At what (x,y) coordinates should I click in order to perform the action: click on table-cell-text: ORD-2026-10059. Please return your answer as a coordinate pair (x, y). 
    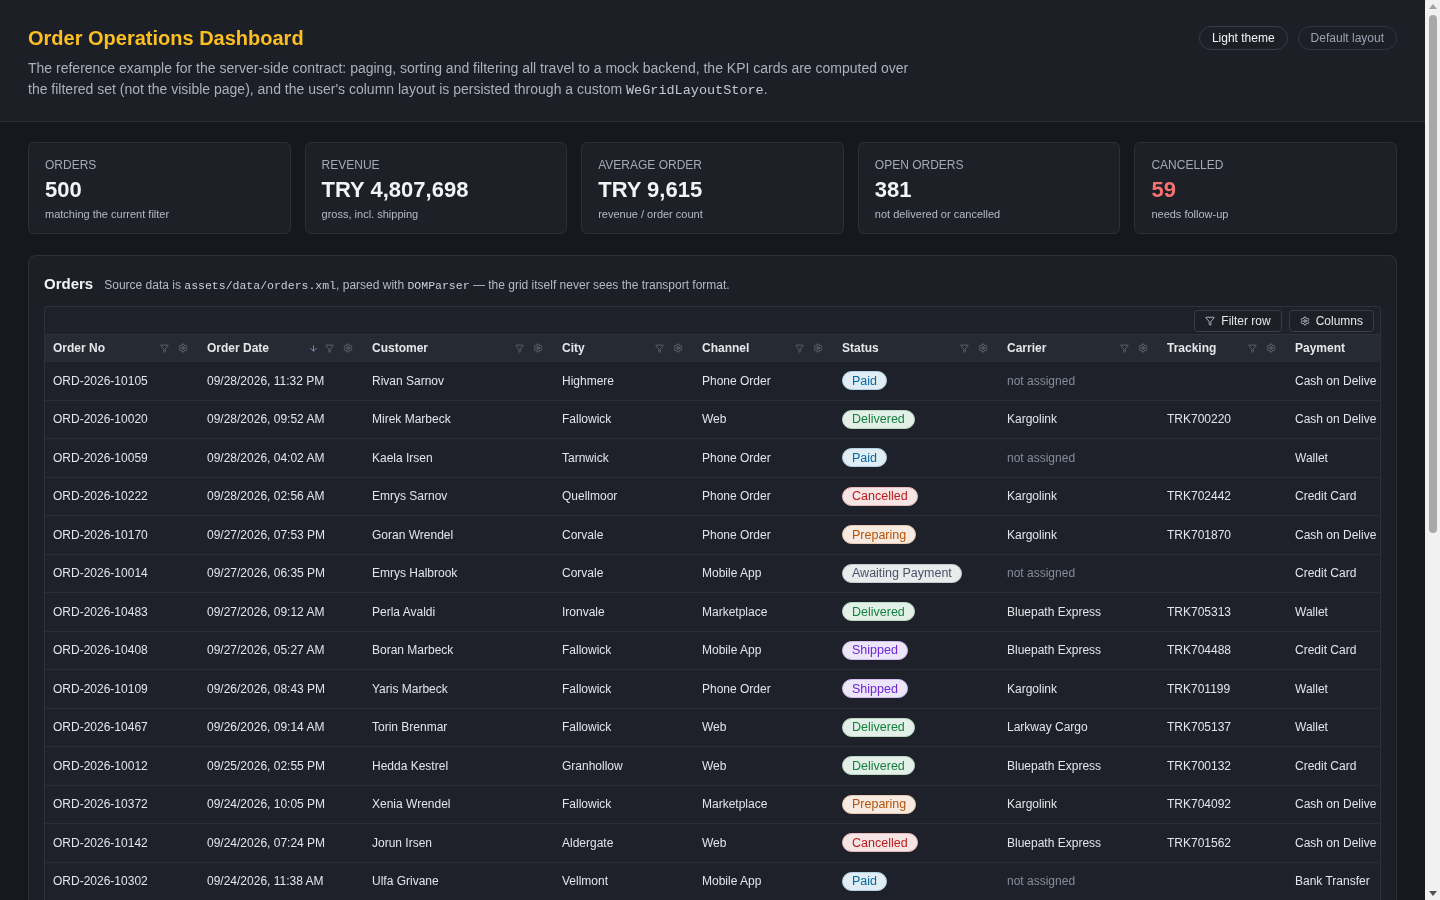
    Looking at the image, I should click on (100, 458).